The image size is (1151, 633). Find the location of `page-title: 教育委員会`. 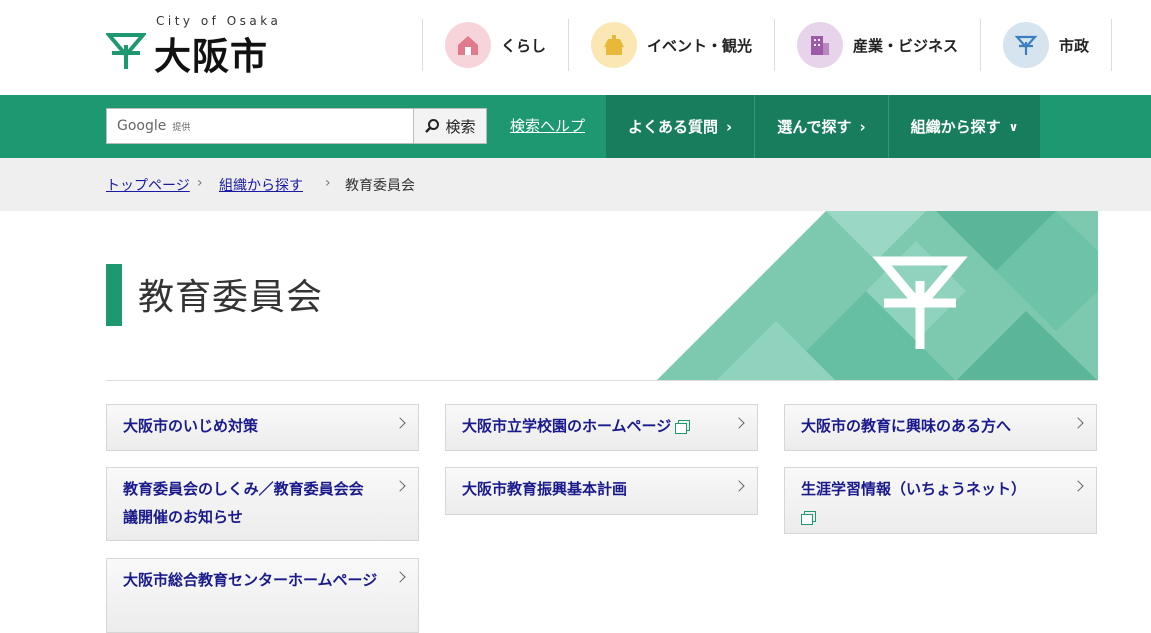

page-title: 教育委員会 is located at coordinates (231, 297).